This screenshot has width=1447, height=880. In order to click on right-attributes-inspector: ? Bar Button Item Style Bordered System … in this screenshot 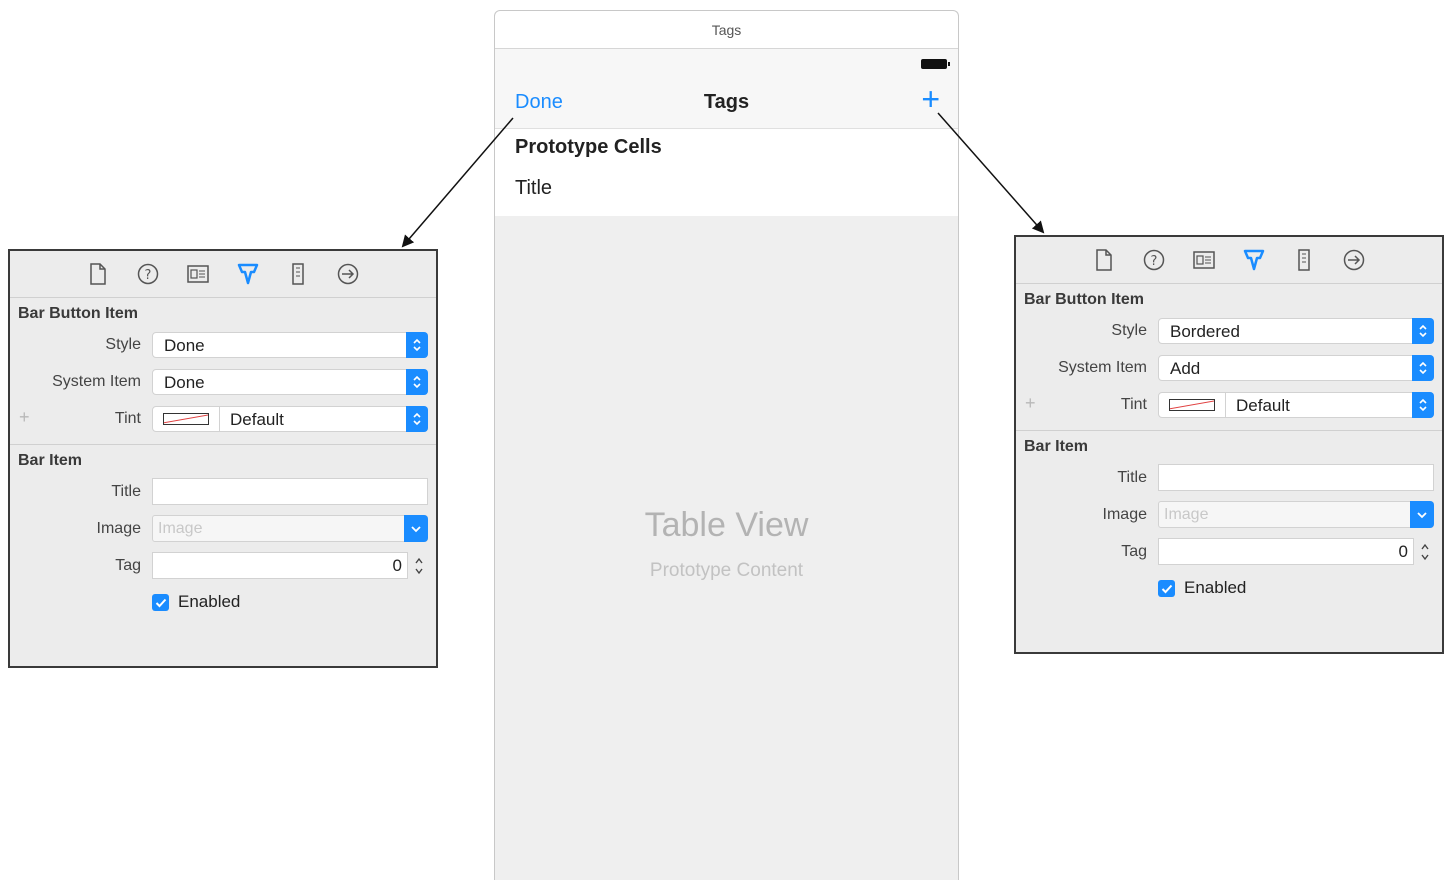, I will do `click(1229, 444)`.